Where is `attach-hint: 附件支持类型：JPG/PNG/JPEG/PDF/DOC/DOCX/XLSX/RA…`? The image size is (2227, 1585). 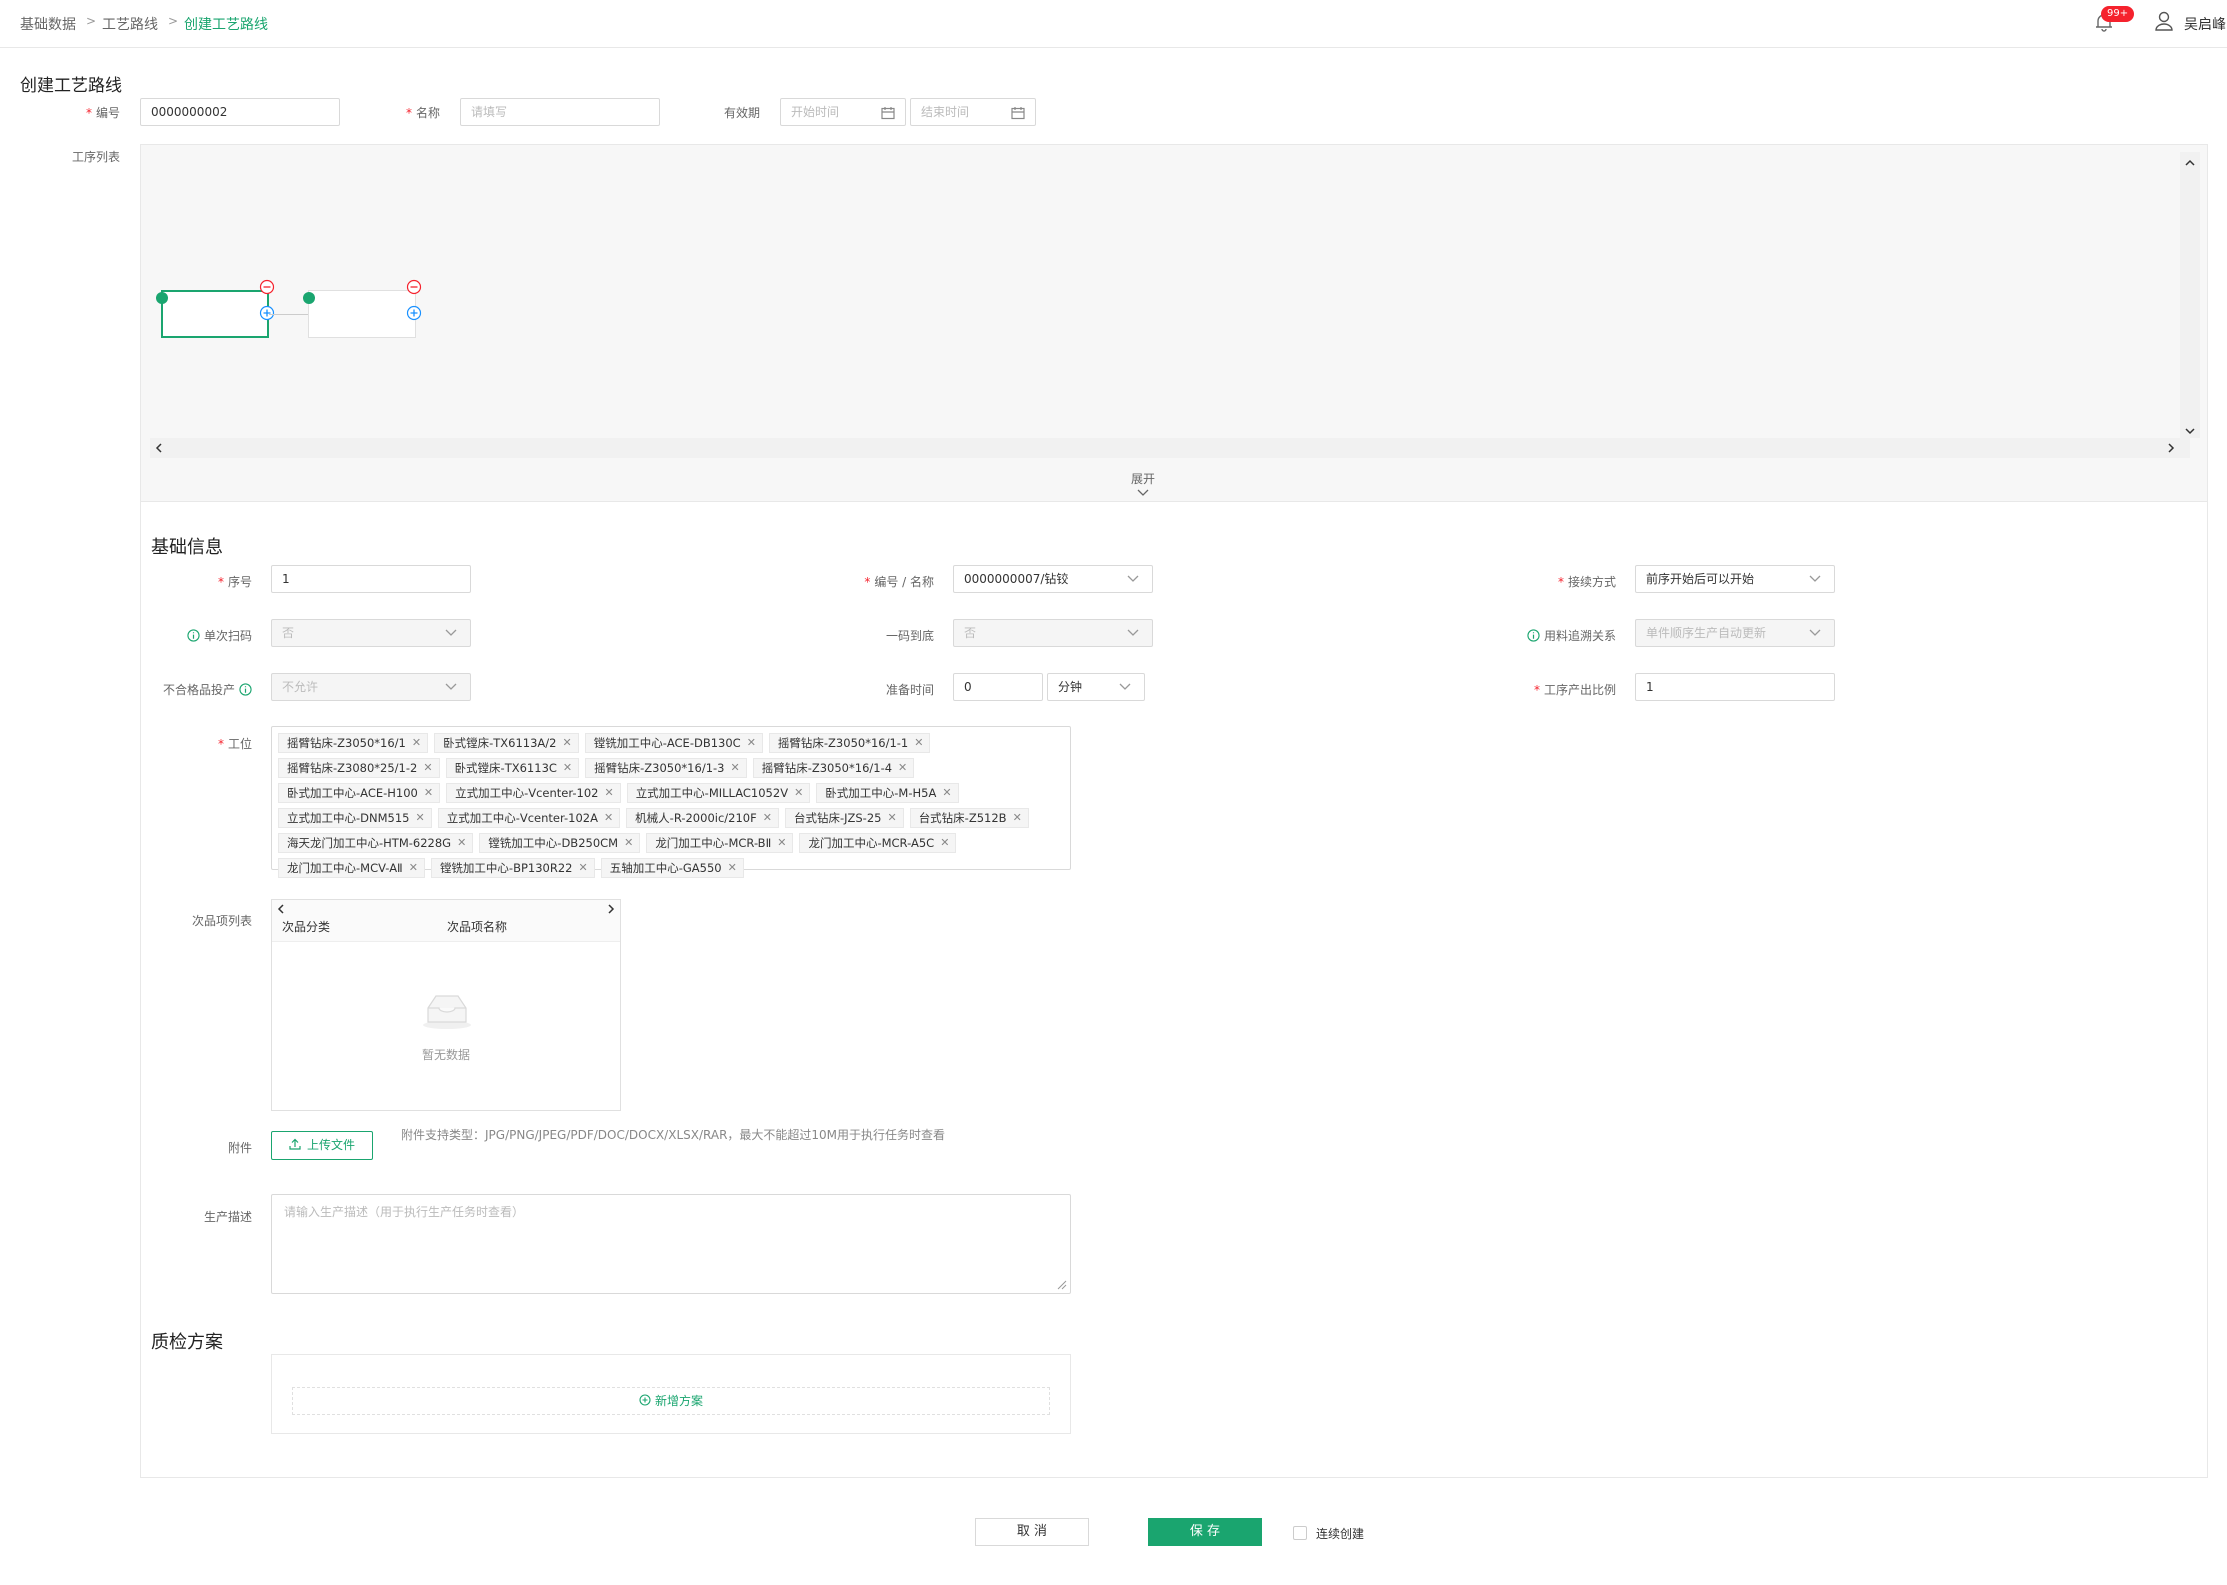
attach-hint: 附件支持类型：JPG/PNG/JPEG/PDF/DOC/DOCX/XLSX/RA… is located at coordinates (673, 1135).